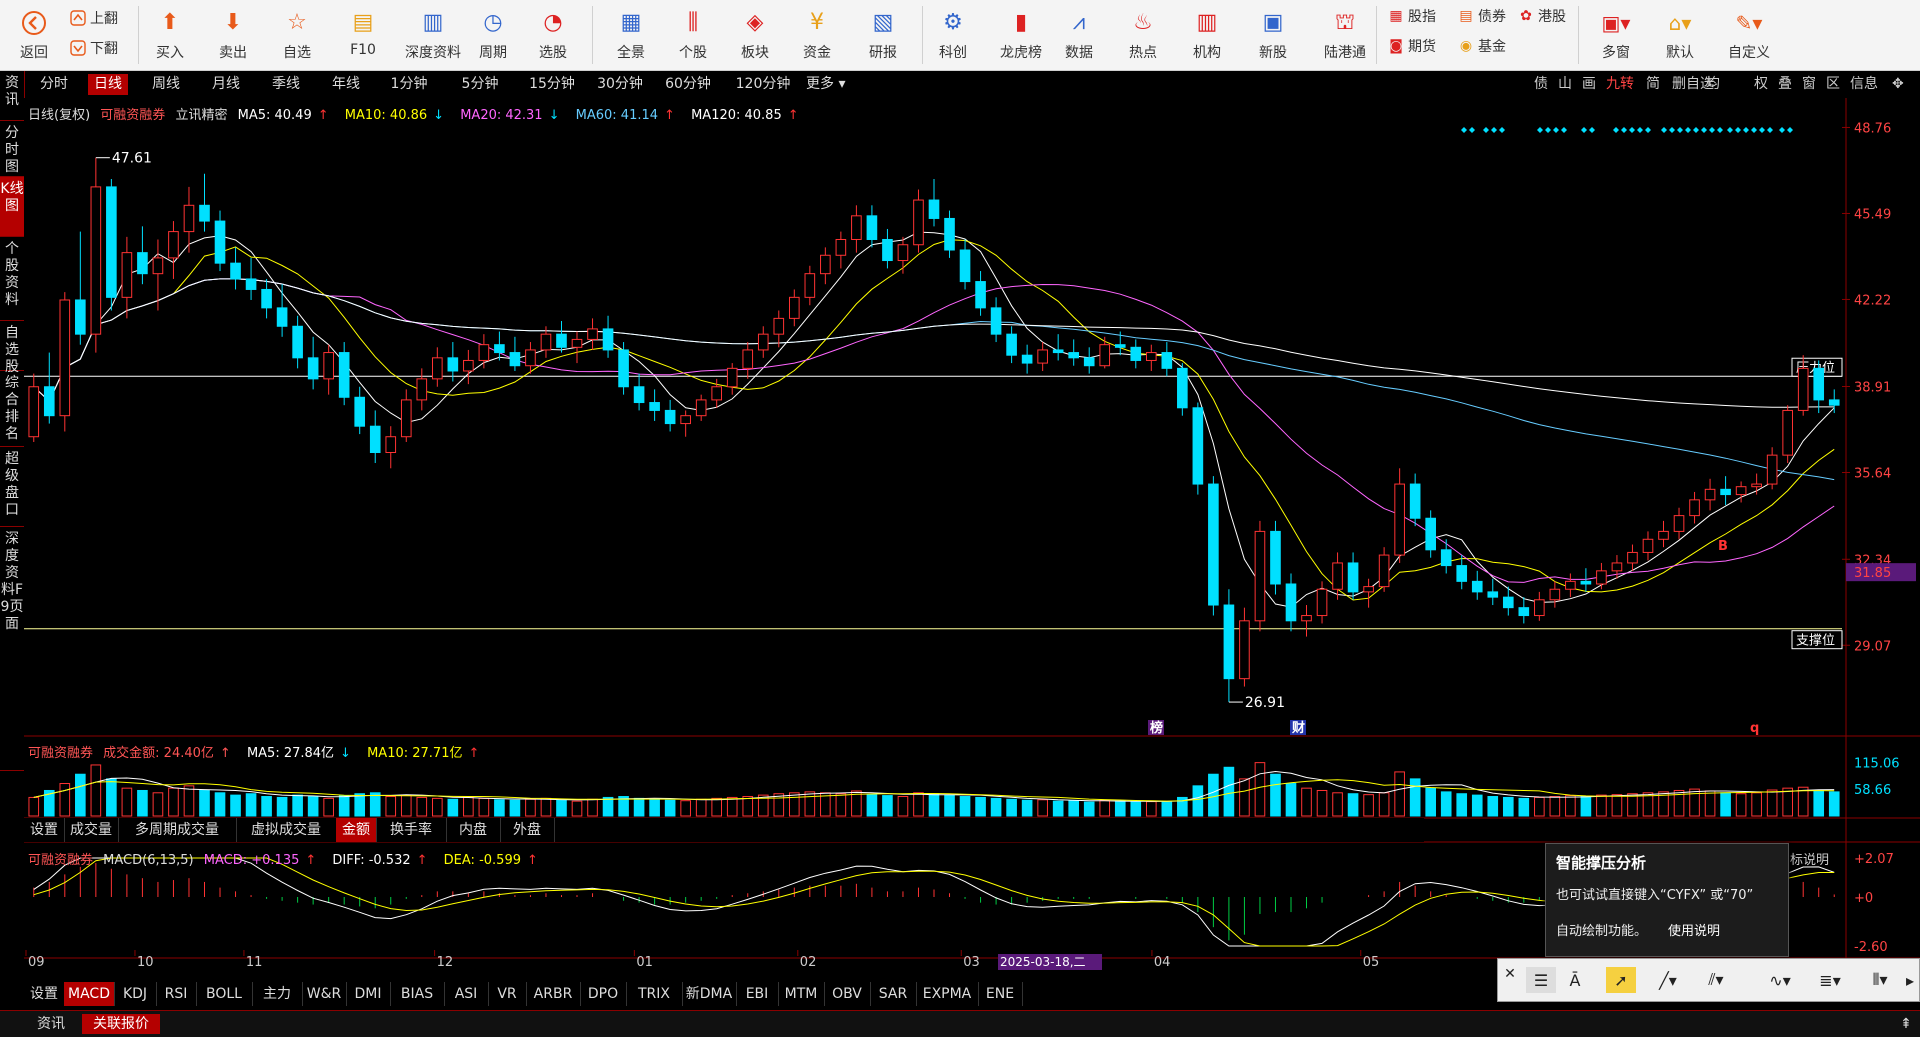  What do you see at coordinates (409, 84) in the screenshot?
I see `period-6: 1分钟` at bounding box center [409, 84].